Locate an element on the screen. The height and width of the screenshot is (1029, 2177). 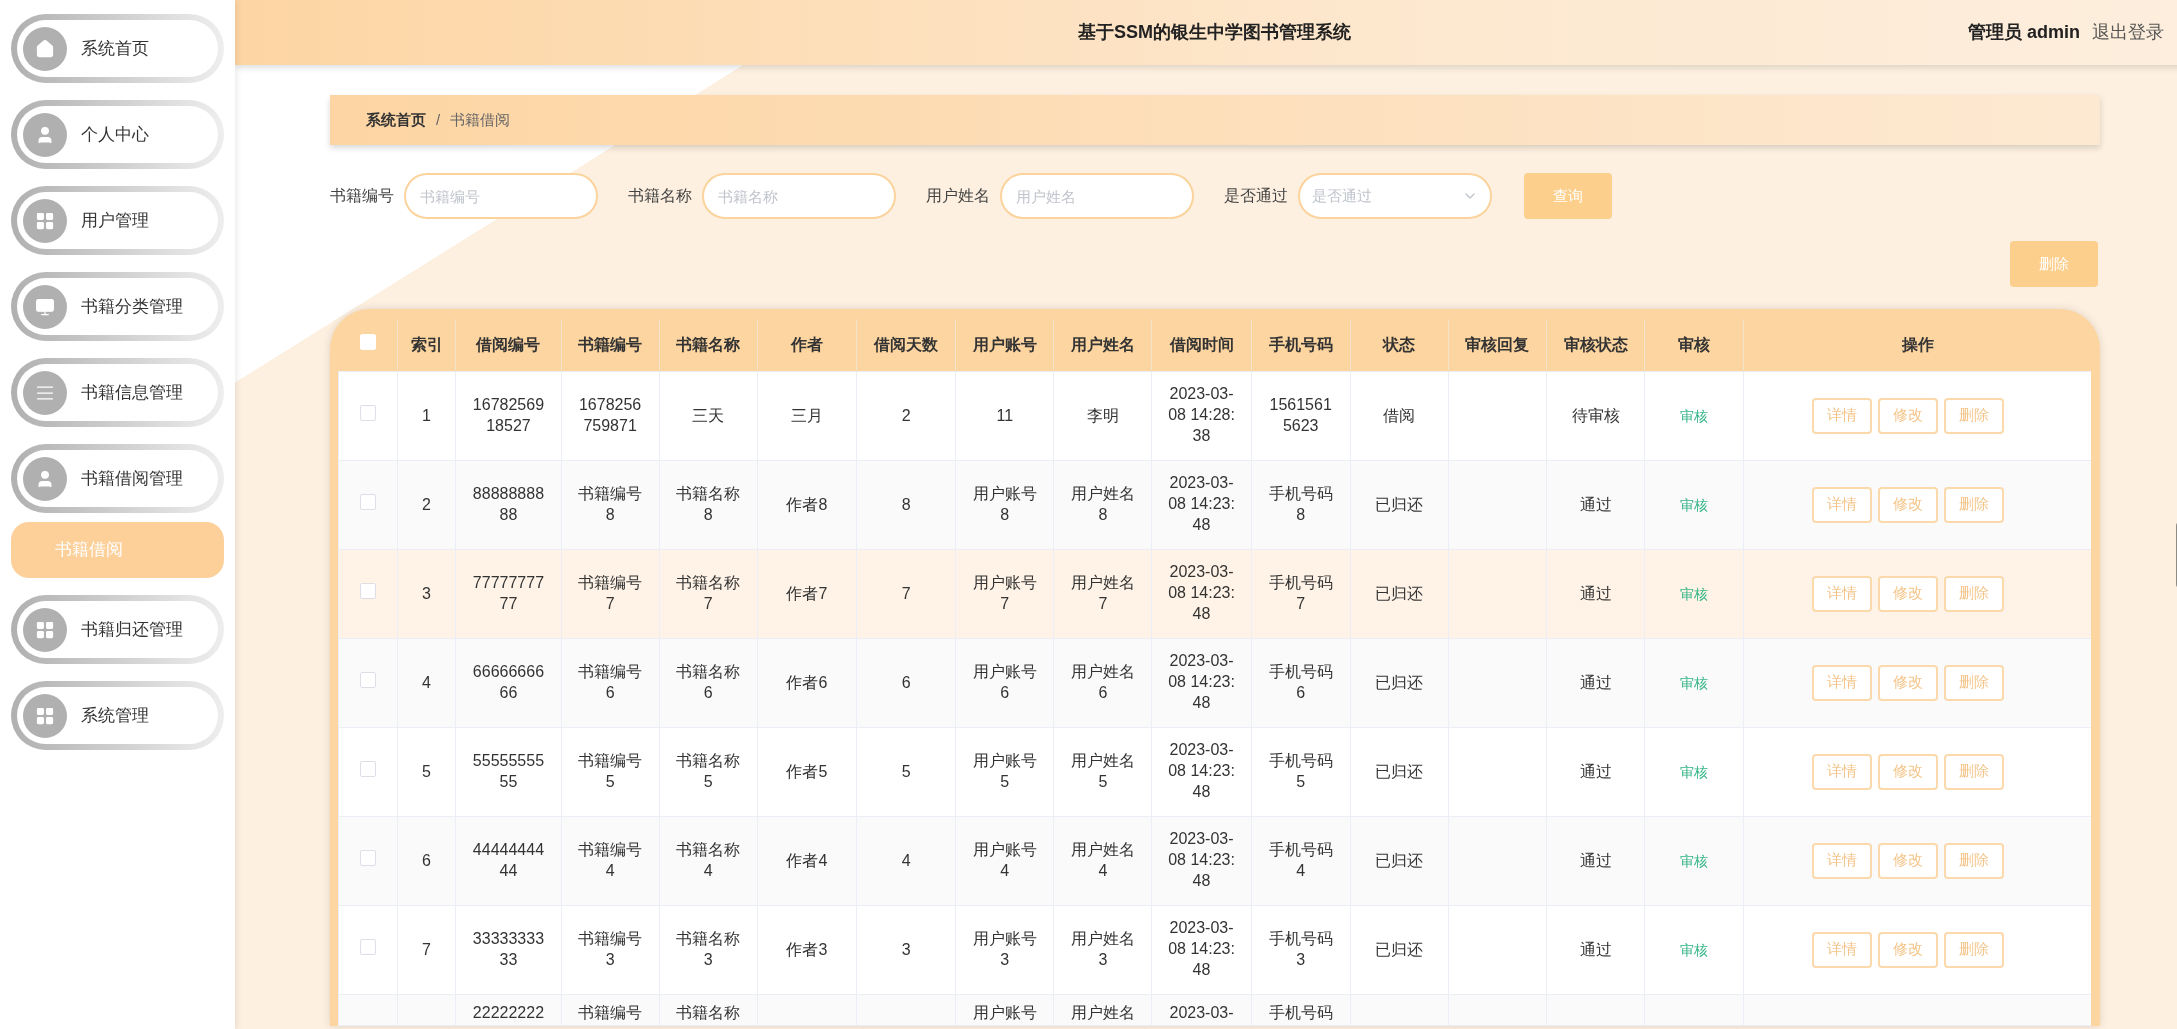
sidebar-item: 用户管理 is located at coordinates (117, 220).